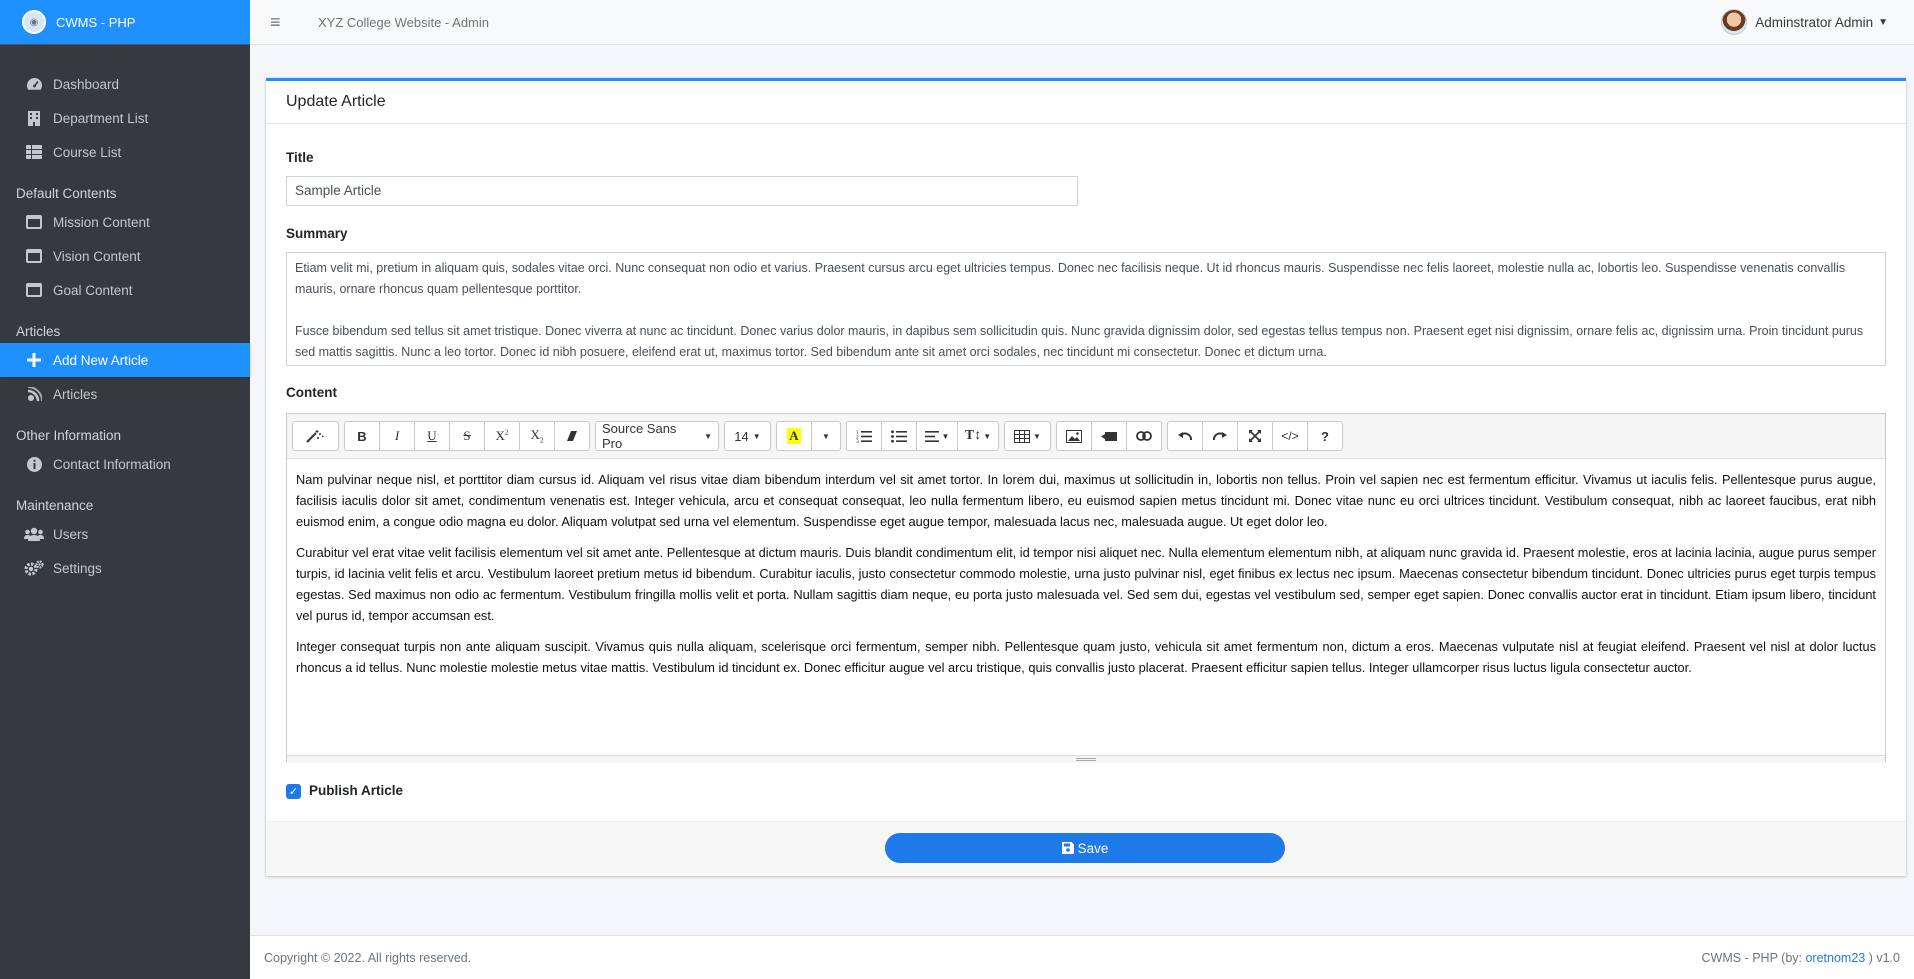  What do you see at coordinates (1882, 957) in the screenshot?
I see `credit-suffix: ) v1.0` at bounding box center [1882, 957].